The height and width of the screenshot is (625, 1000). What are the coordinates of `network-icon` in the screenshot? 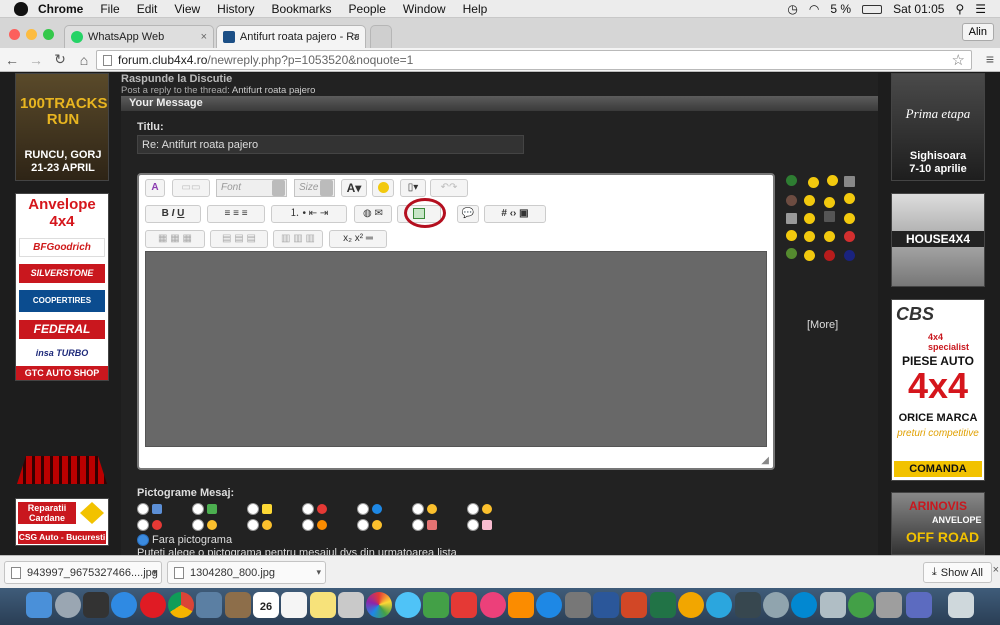 It's located at (804, 605).